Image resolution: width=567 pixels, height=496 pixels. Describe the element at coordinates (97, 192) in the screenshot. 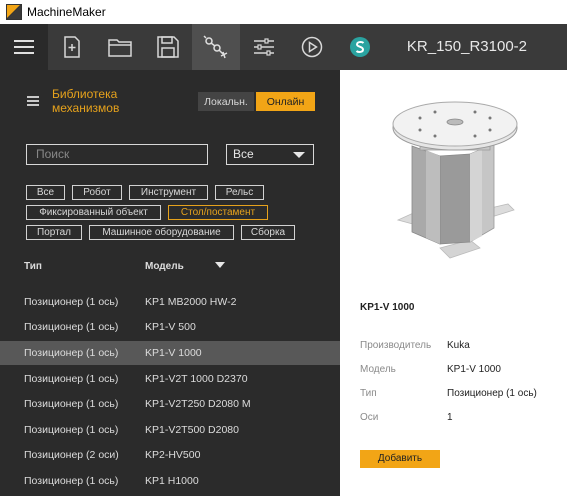

I see `chip-robot: Робот` at that location.